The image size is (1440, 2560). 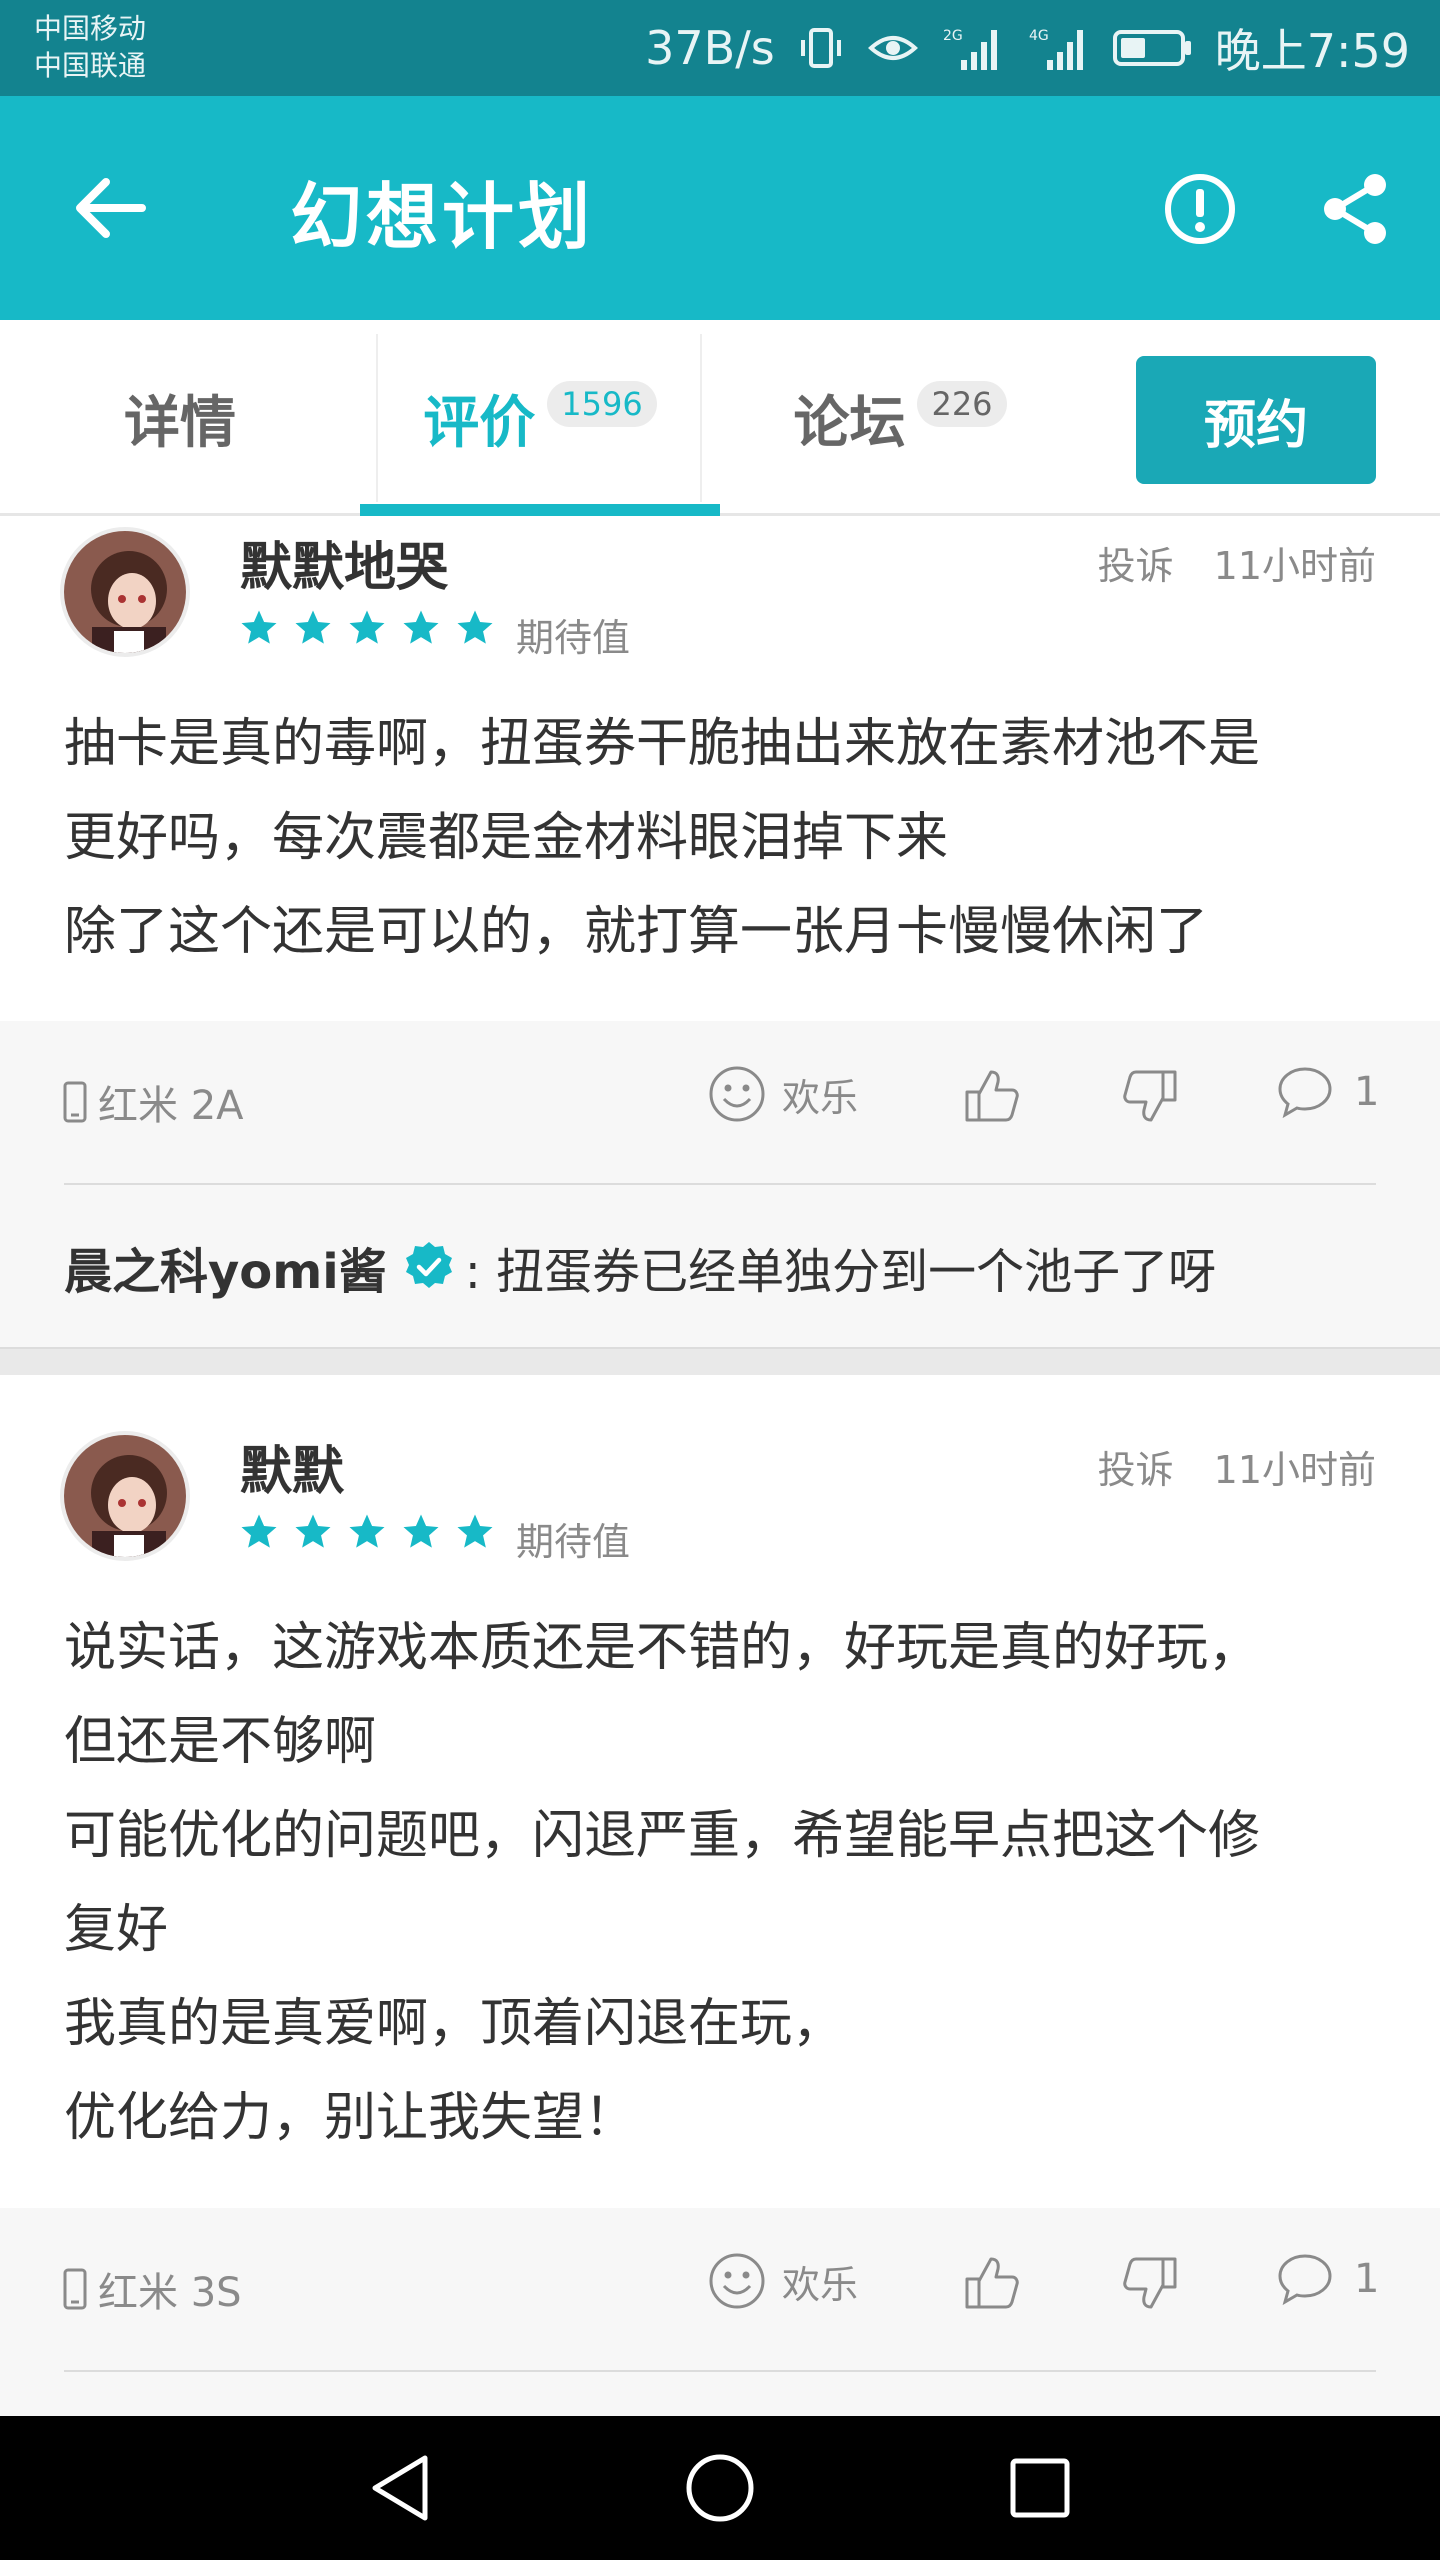 I want to click on phone-icon, so click(x=75, y=2289).